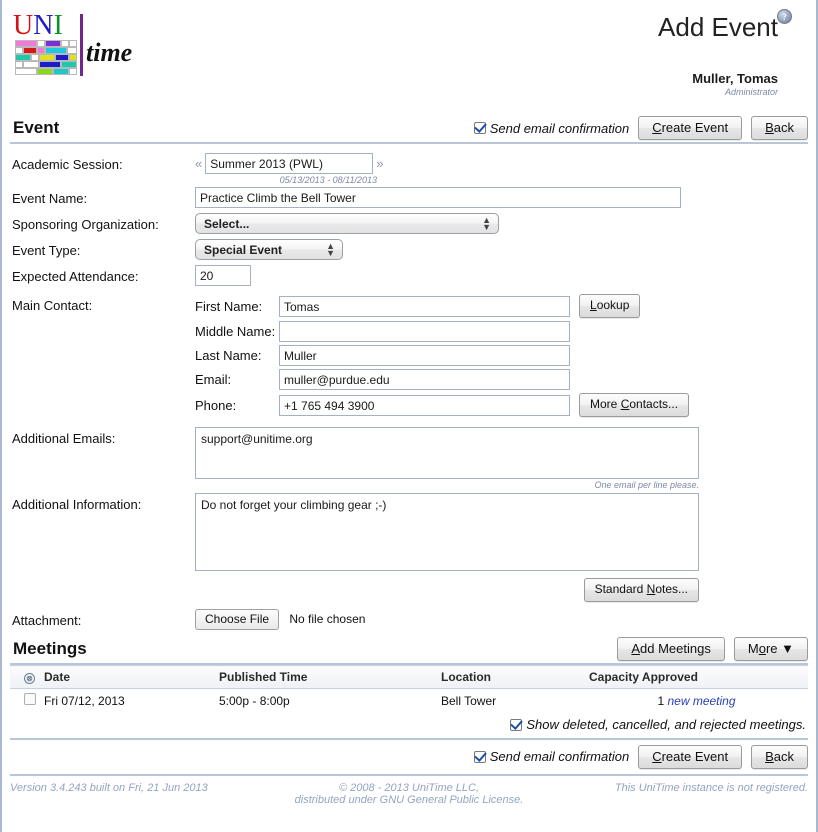 Image resolution: width=818 pixels, height=832 pixels. Describe the element at coordinates (753, 648) in the screenshot. I see `more-prefix: M` at that location.